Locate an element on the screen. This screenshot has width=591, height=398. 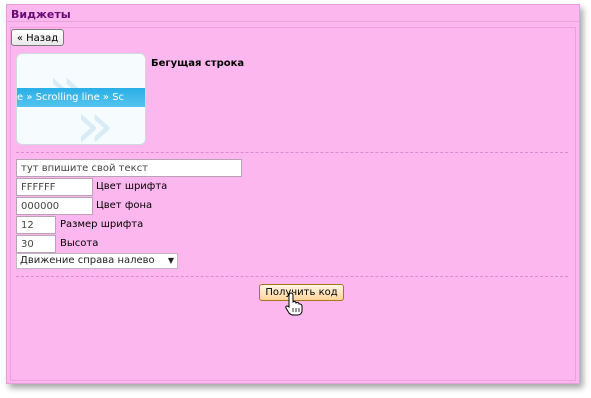
text-input: тут впишите свой текст is located at coordinates (129, 168).